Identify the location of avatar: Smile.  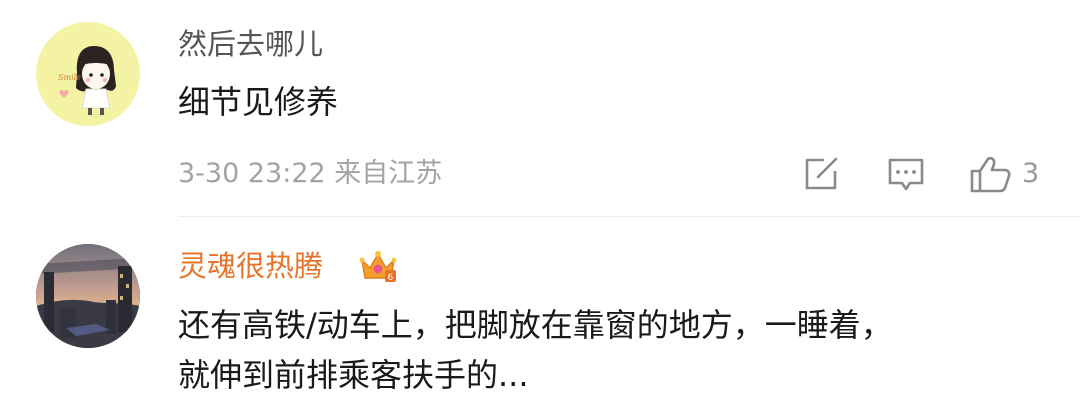
(88, 74).